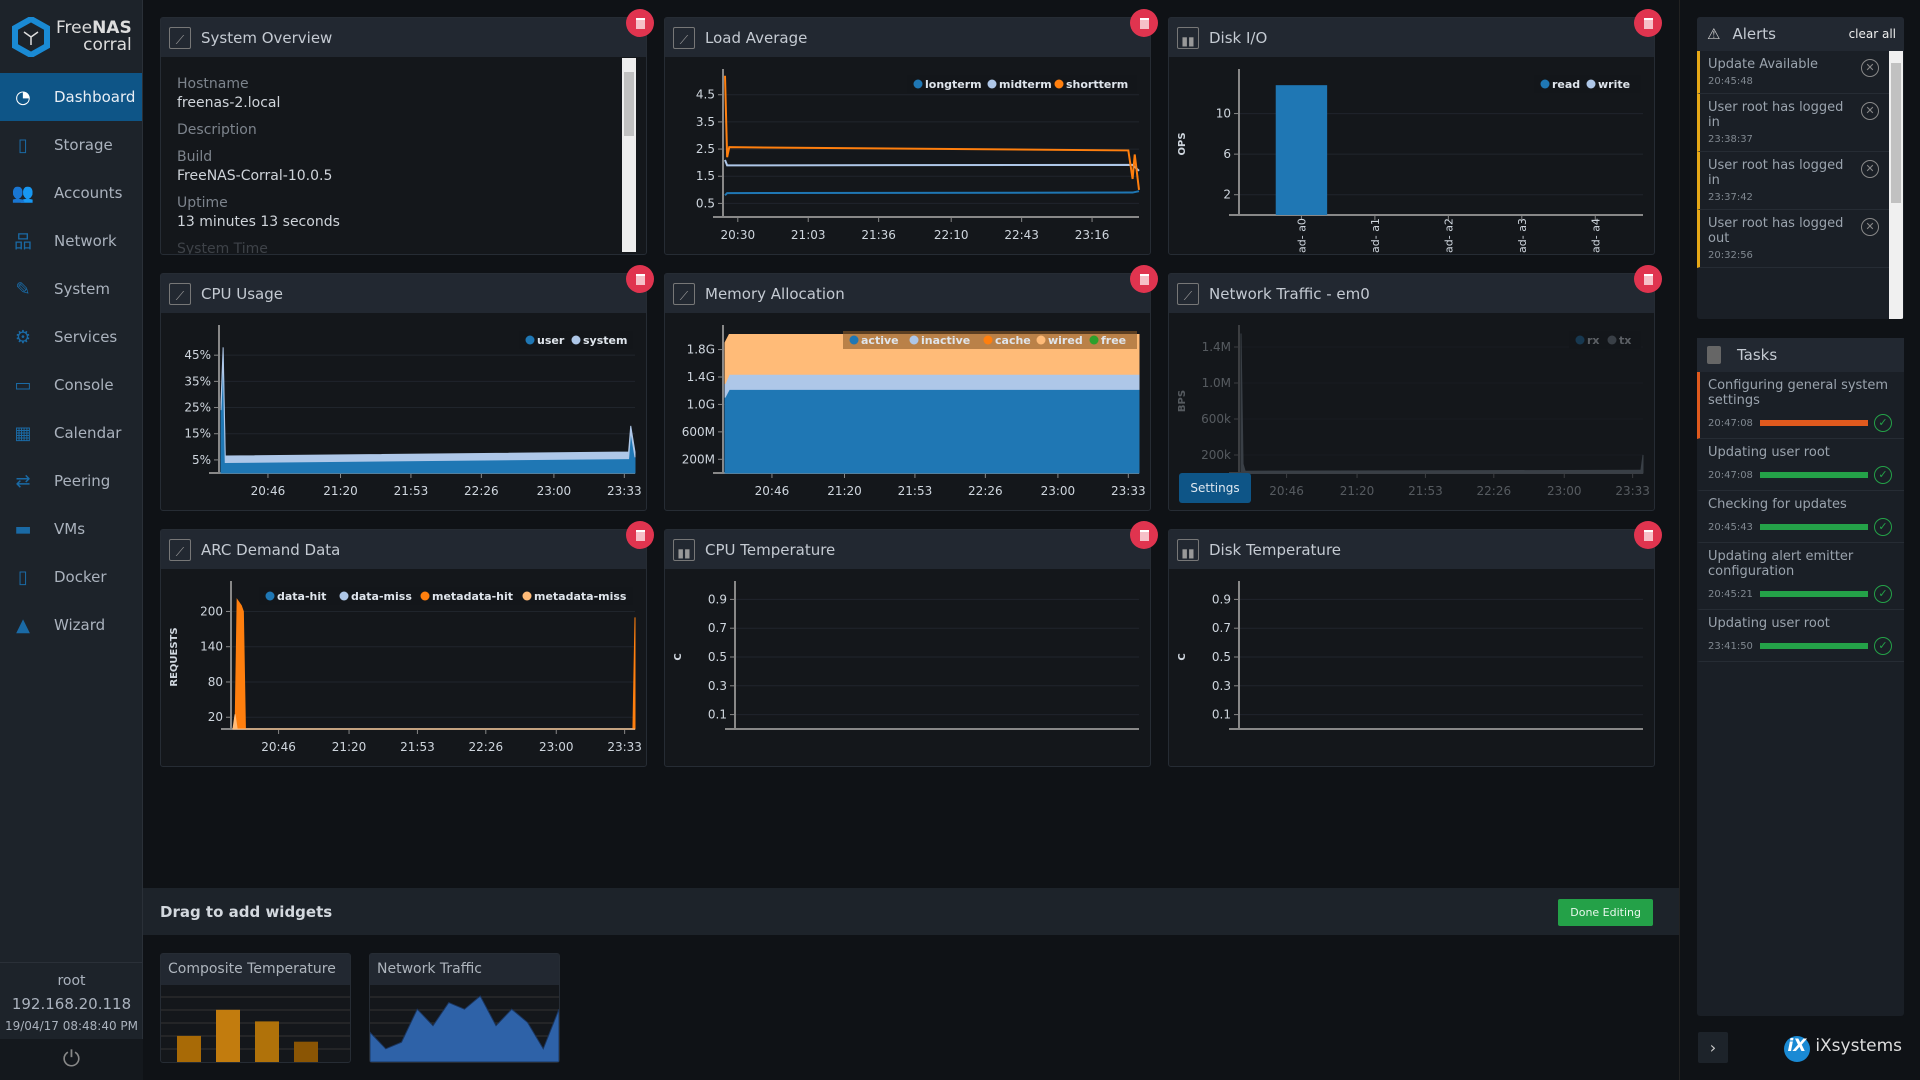  What do you see at coordinates (1221, 686) in the screenshot?
I see `y-tick-label: 0.3` at bounding box center [1221, 686].